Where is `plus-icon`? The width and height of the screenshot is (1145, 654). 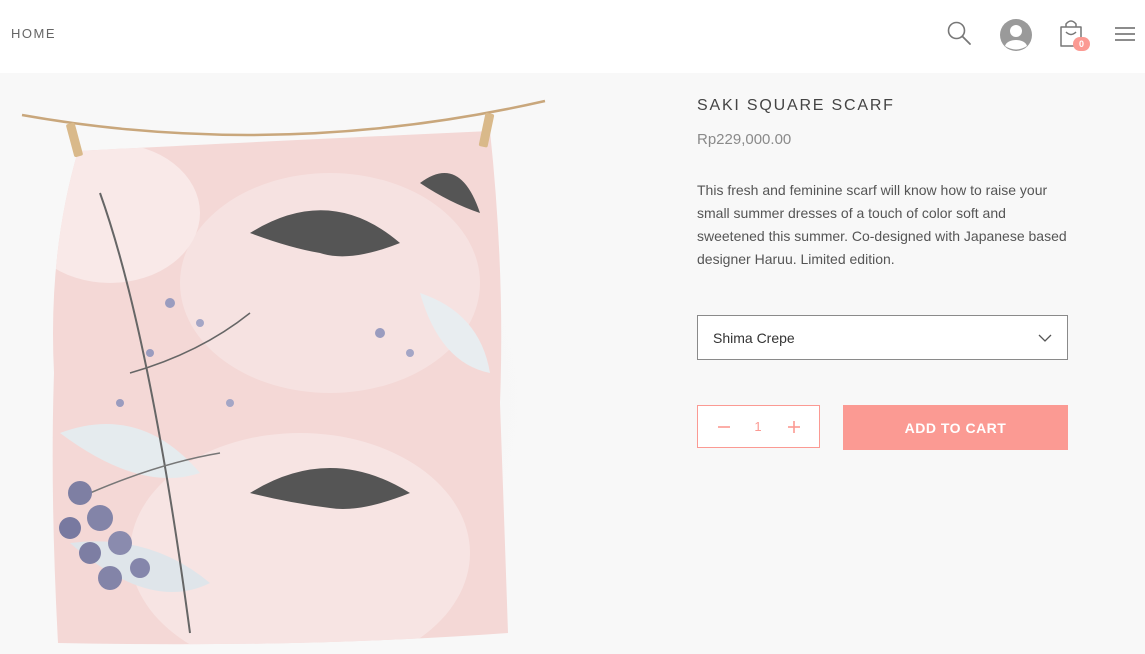 plus-icon is located at coordinates (794, 426).